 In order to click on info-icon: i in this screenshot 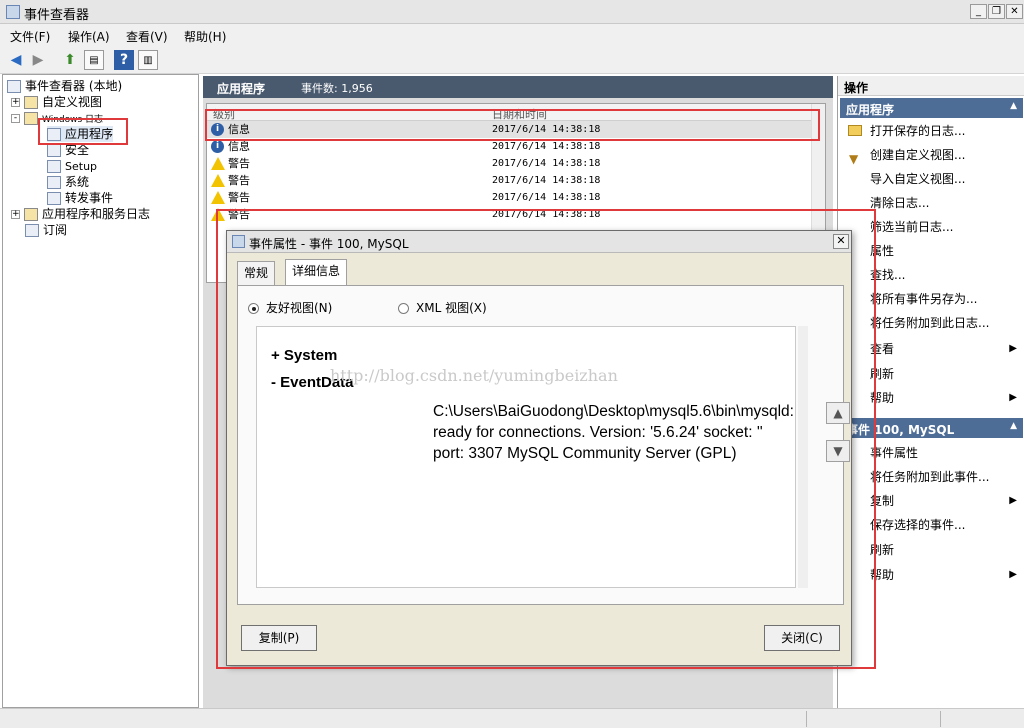, I will do `click(217, 146)`.